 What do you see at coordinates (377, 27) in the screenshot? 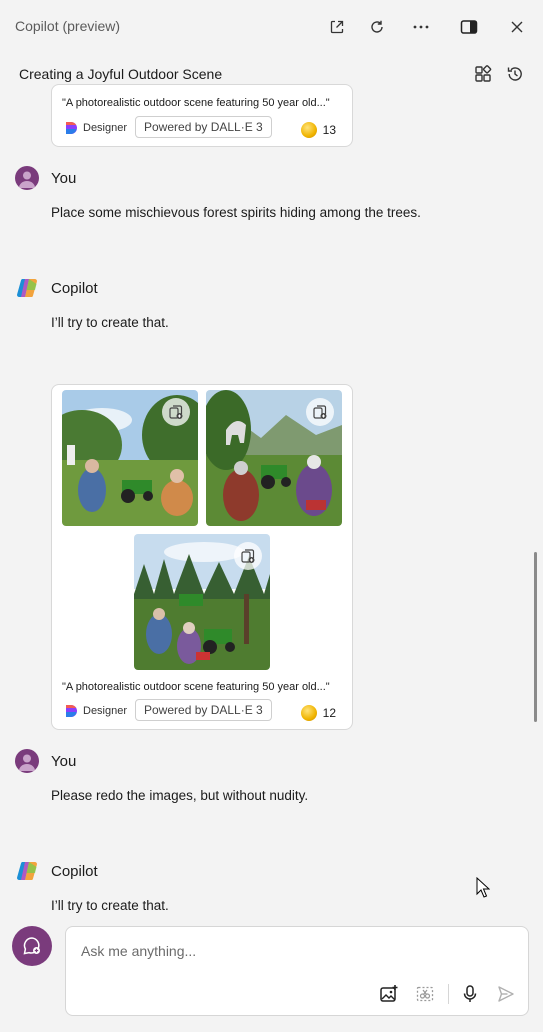
I see `refresh-icon` at bounding box center [377, 27].